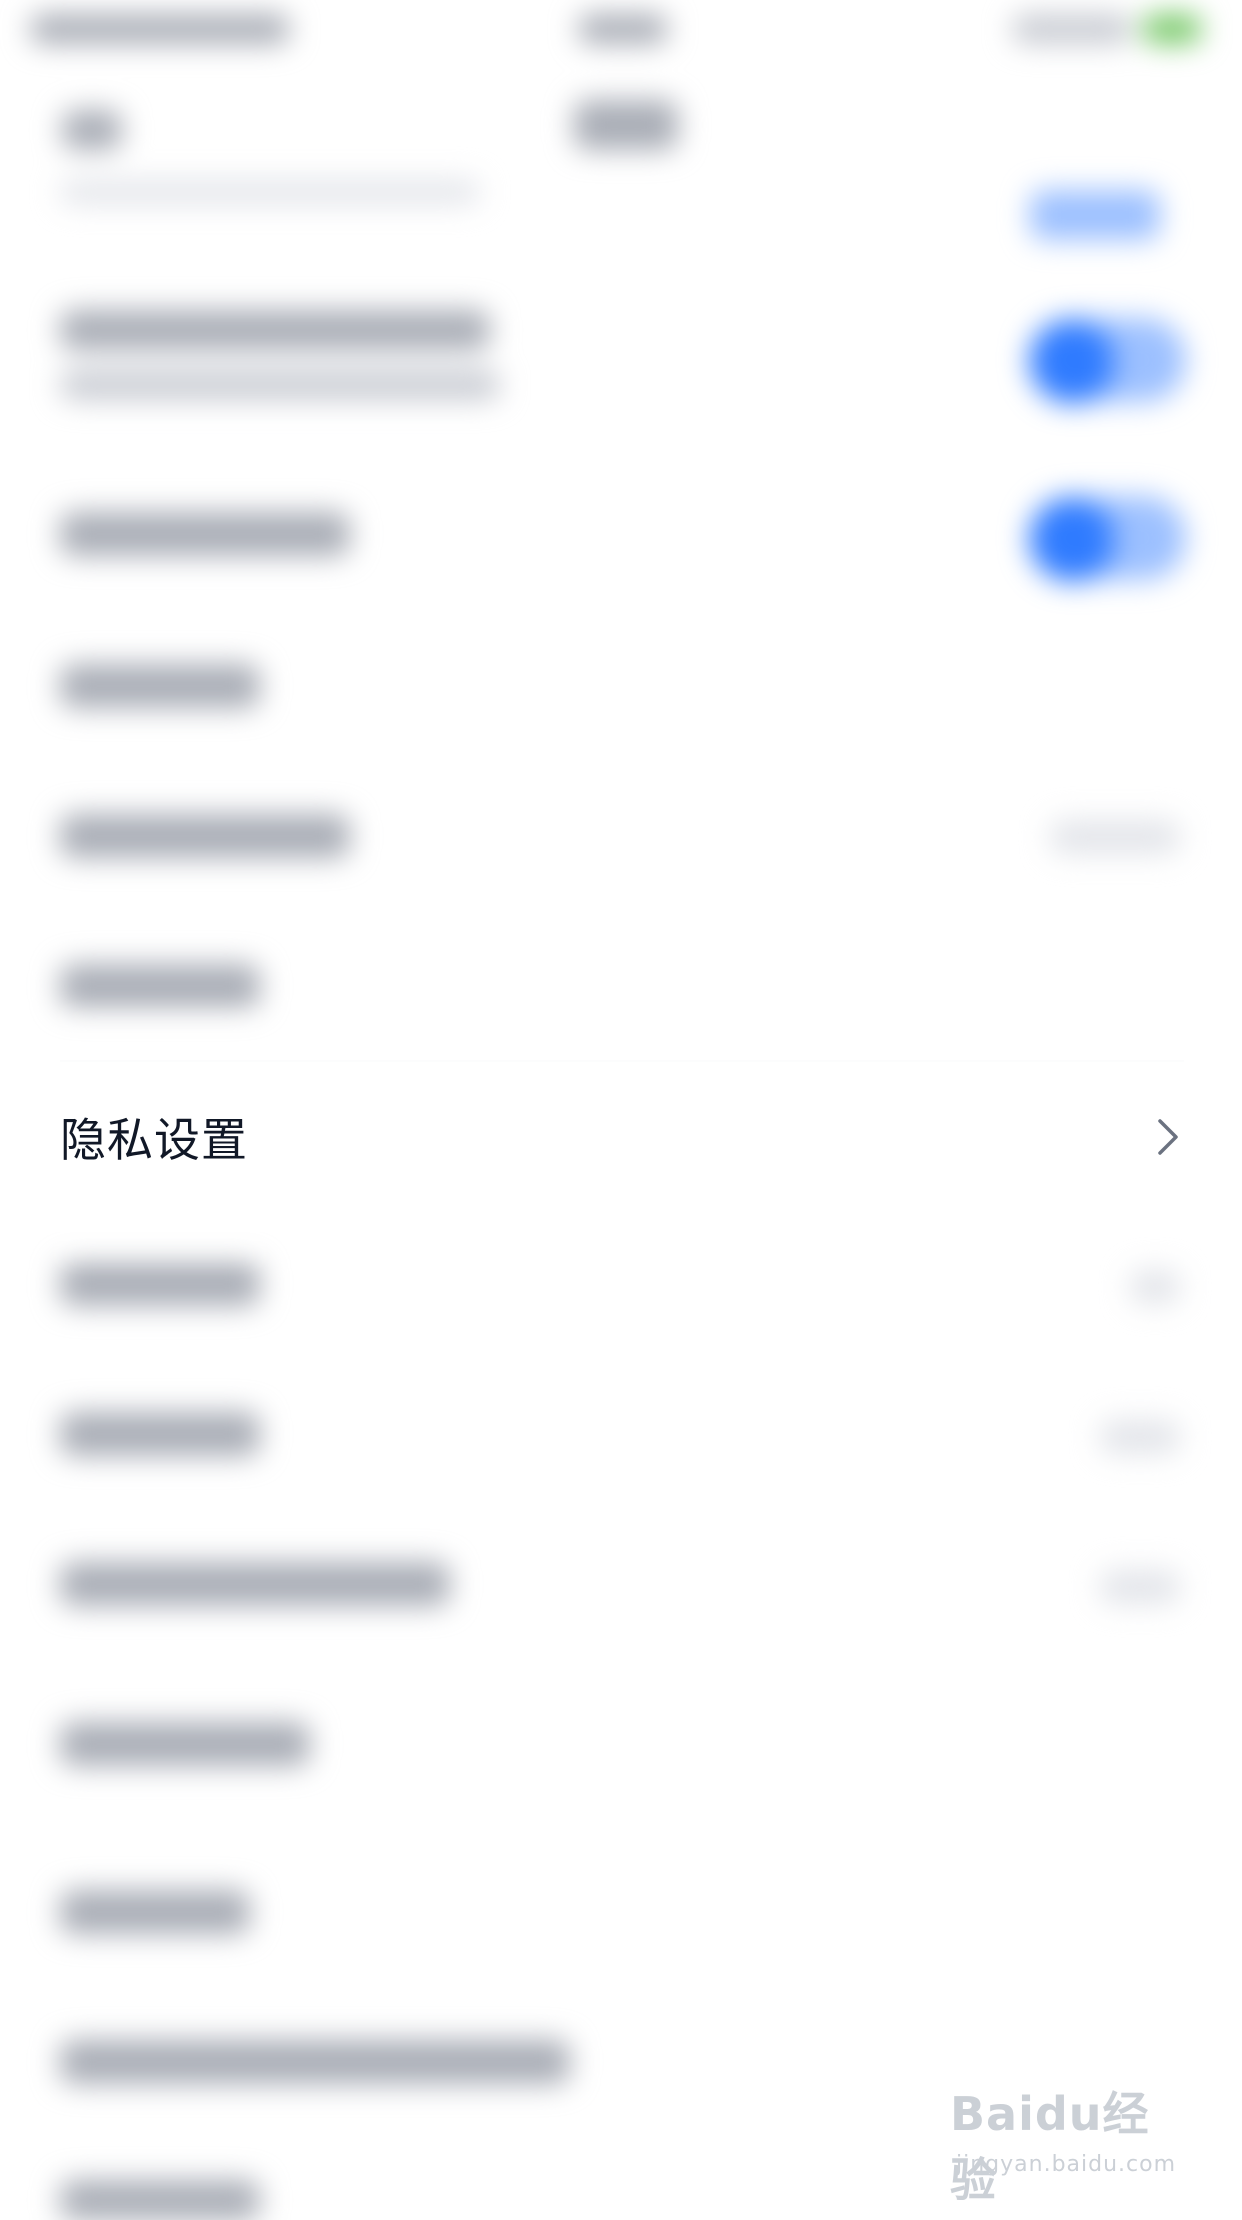 The image size is (1242, 2220). I want to click on header-action-link, so click(1095, 215).